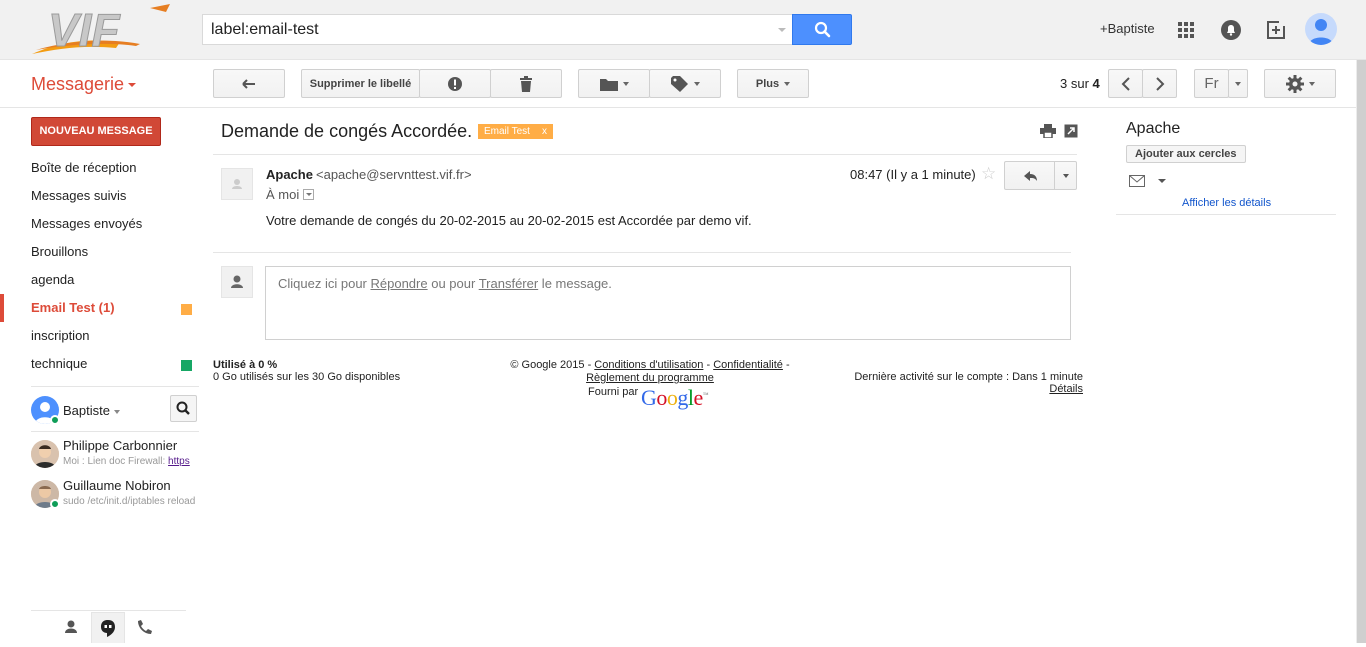  I want to click on sidebar-item-label: Messages suivis, so click(79, 195).